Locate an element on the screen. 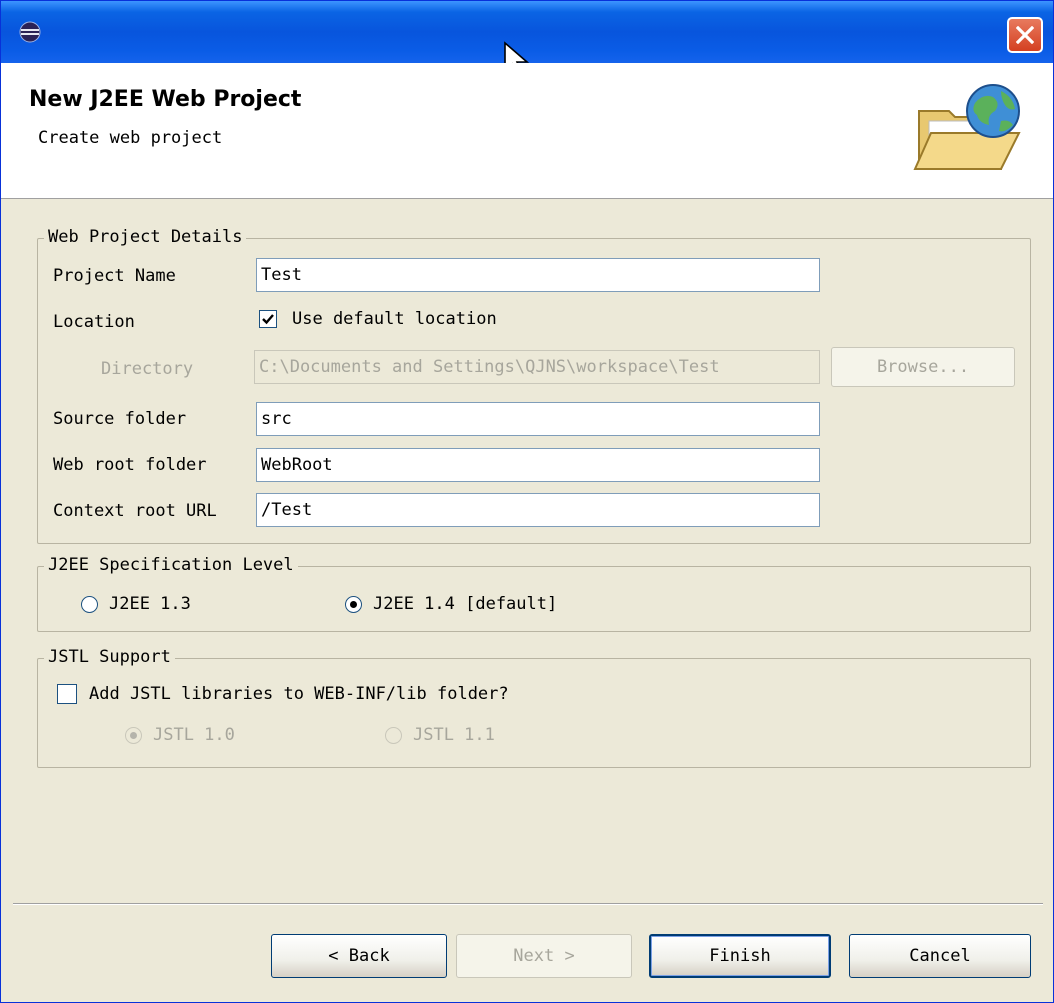 The width and height of the screenshot is (1054, 1003). j2ee-14-label: J2EE 1.4 [default] is located at coordinates (465, 604).